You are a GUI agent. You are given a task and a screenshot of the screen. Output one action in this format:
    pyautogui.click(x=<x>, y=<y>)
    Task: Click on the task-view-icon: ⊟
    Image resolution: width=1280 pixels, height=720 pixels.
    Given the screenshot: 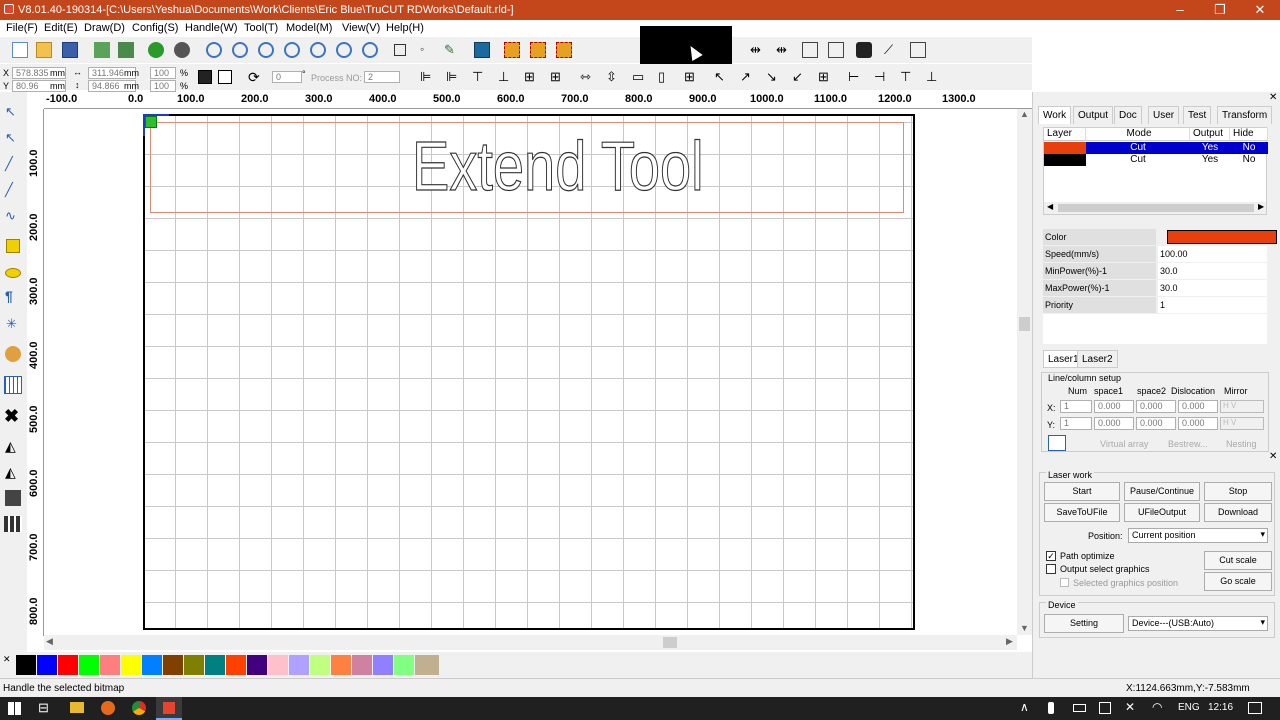 What is the action you would take?
    pyautogui.click(x=43, y=708)
    